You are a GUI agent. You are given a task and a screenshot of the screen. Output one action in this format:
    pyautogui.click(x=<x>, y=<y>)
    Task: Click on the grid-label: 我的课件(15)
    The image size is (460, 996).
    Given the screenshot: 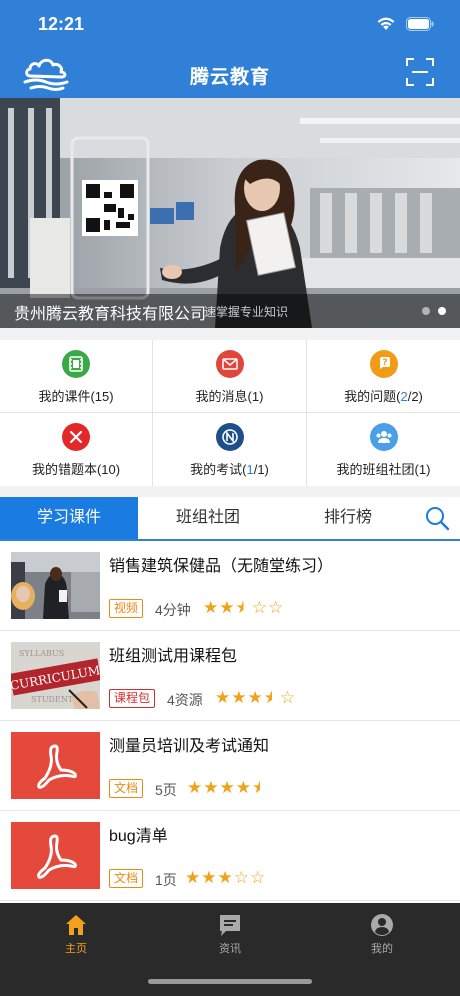 What is the action you would take?
    pyautogui.click(x=76, y=396)
    